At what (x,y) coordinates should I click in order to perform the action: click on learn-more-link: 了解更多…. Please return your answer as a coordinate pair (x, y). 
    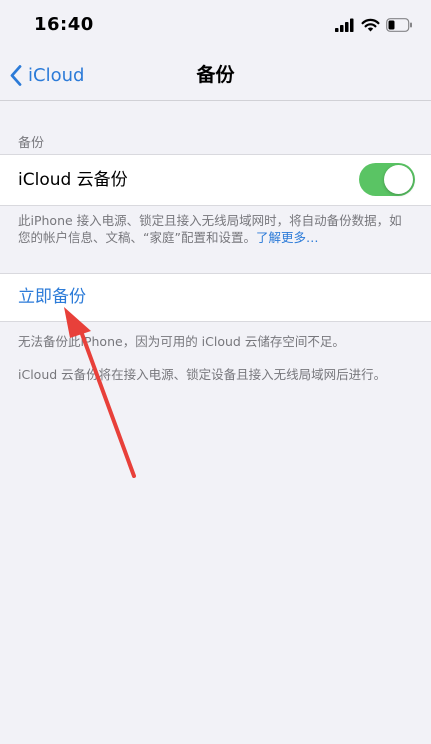
    Looking at the image, I should click on (287, 237).